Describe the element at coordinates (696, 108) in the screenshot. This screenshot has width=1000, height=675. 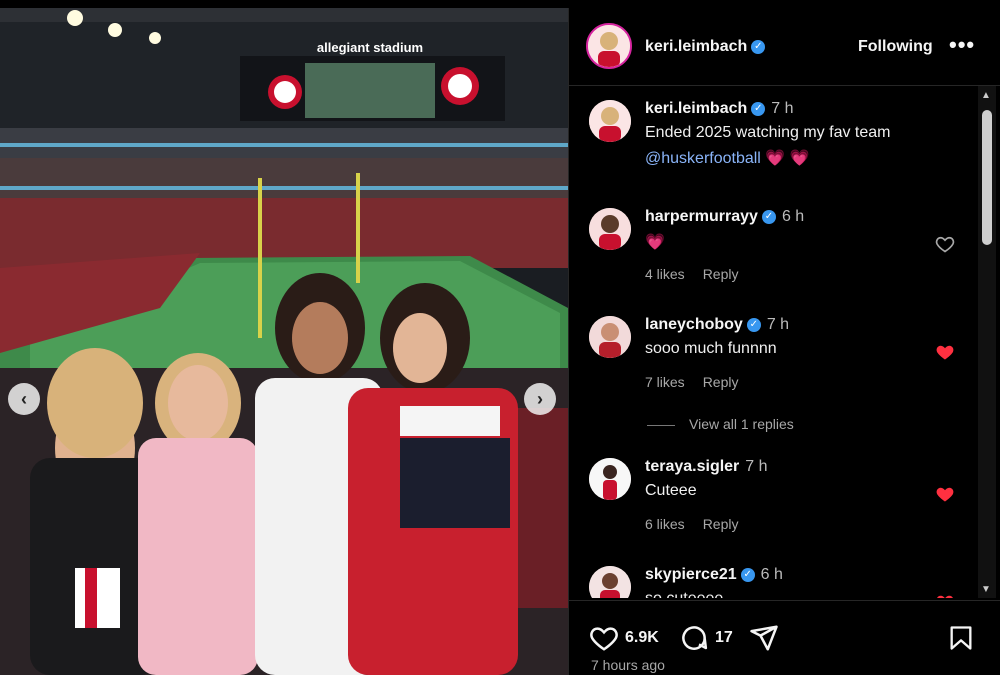
I see `caption-author: keri.leimbach` at that location.